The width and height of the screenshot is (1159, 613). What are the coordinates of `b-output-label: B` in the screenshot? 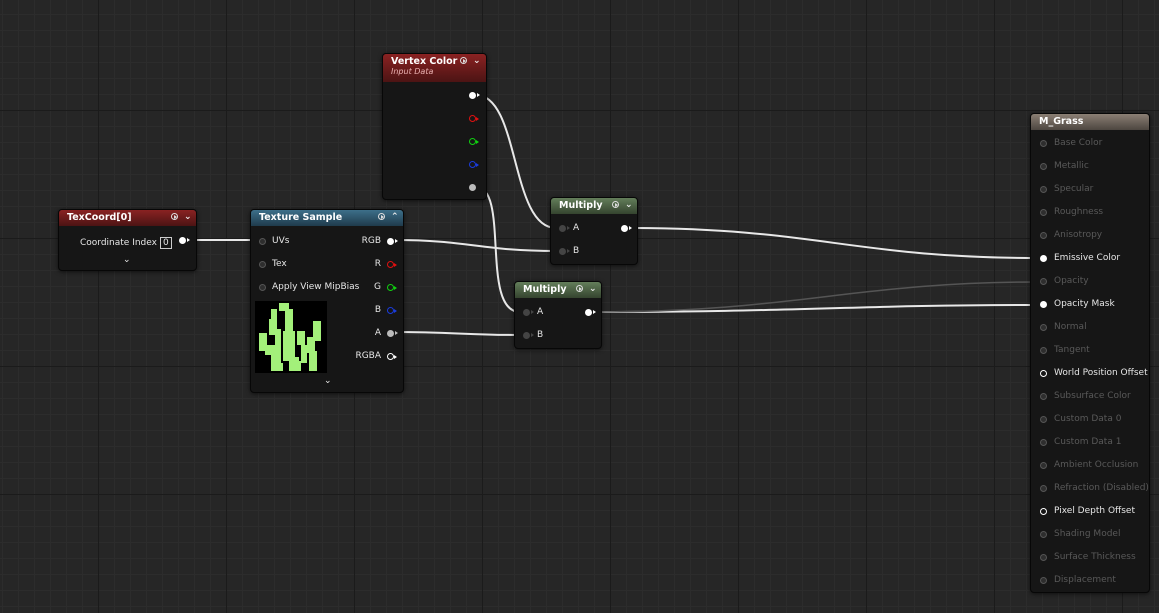 It's located at (377, 310).